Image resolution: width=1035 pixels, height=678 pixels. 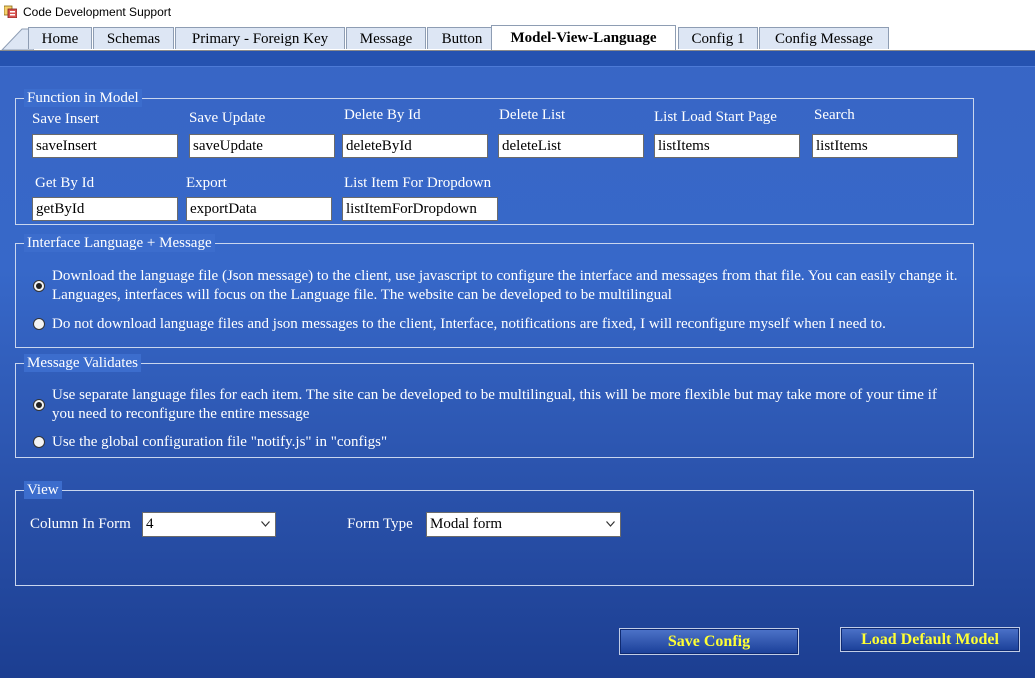 I want to click on save-update-input: saveUpdate, so click(x=262, y=146).